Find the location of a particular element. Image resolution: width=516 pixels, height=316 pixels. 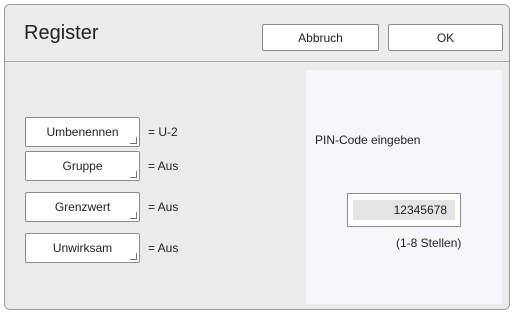

group-button-label: Gruppe is located at coordinates (82, 166).